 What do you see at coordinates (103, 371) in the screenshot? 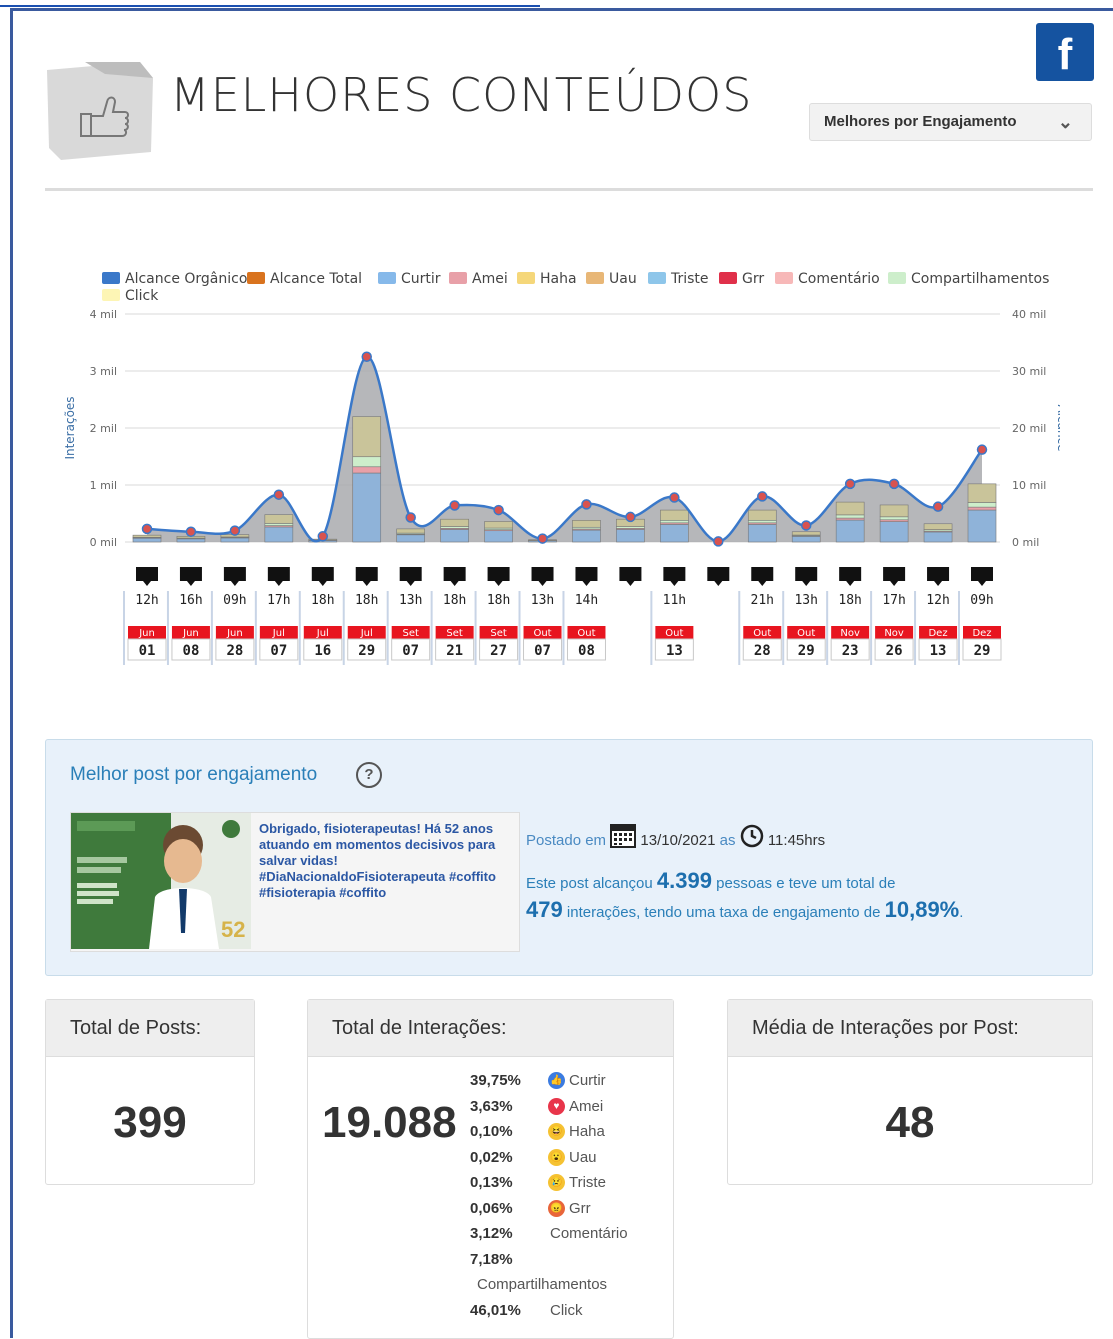
I see `y-left-tick: 3 mil` at bounding box center [103, 371].